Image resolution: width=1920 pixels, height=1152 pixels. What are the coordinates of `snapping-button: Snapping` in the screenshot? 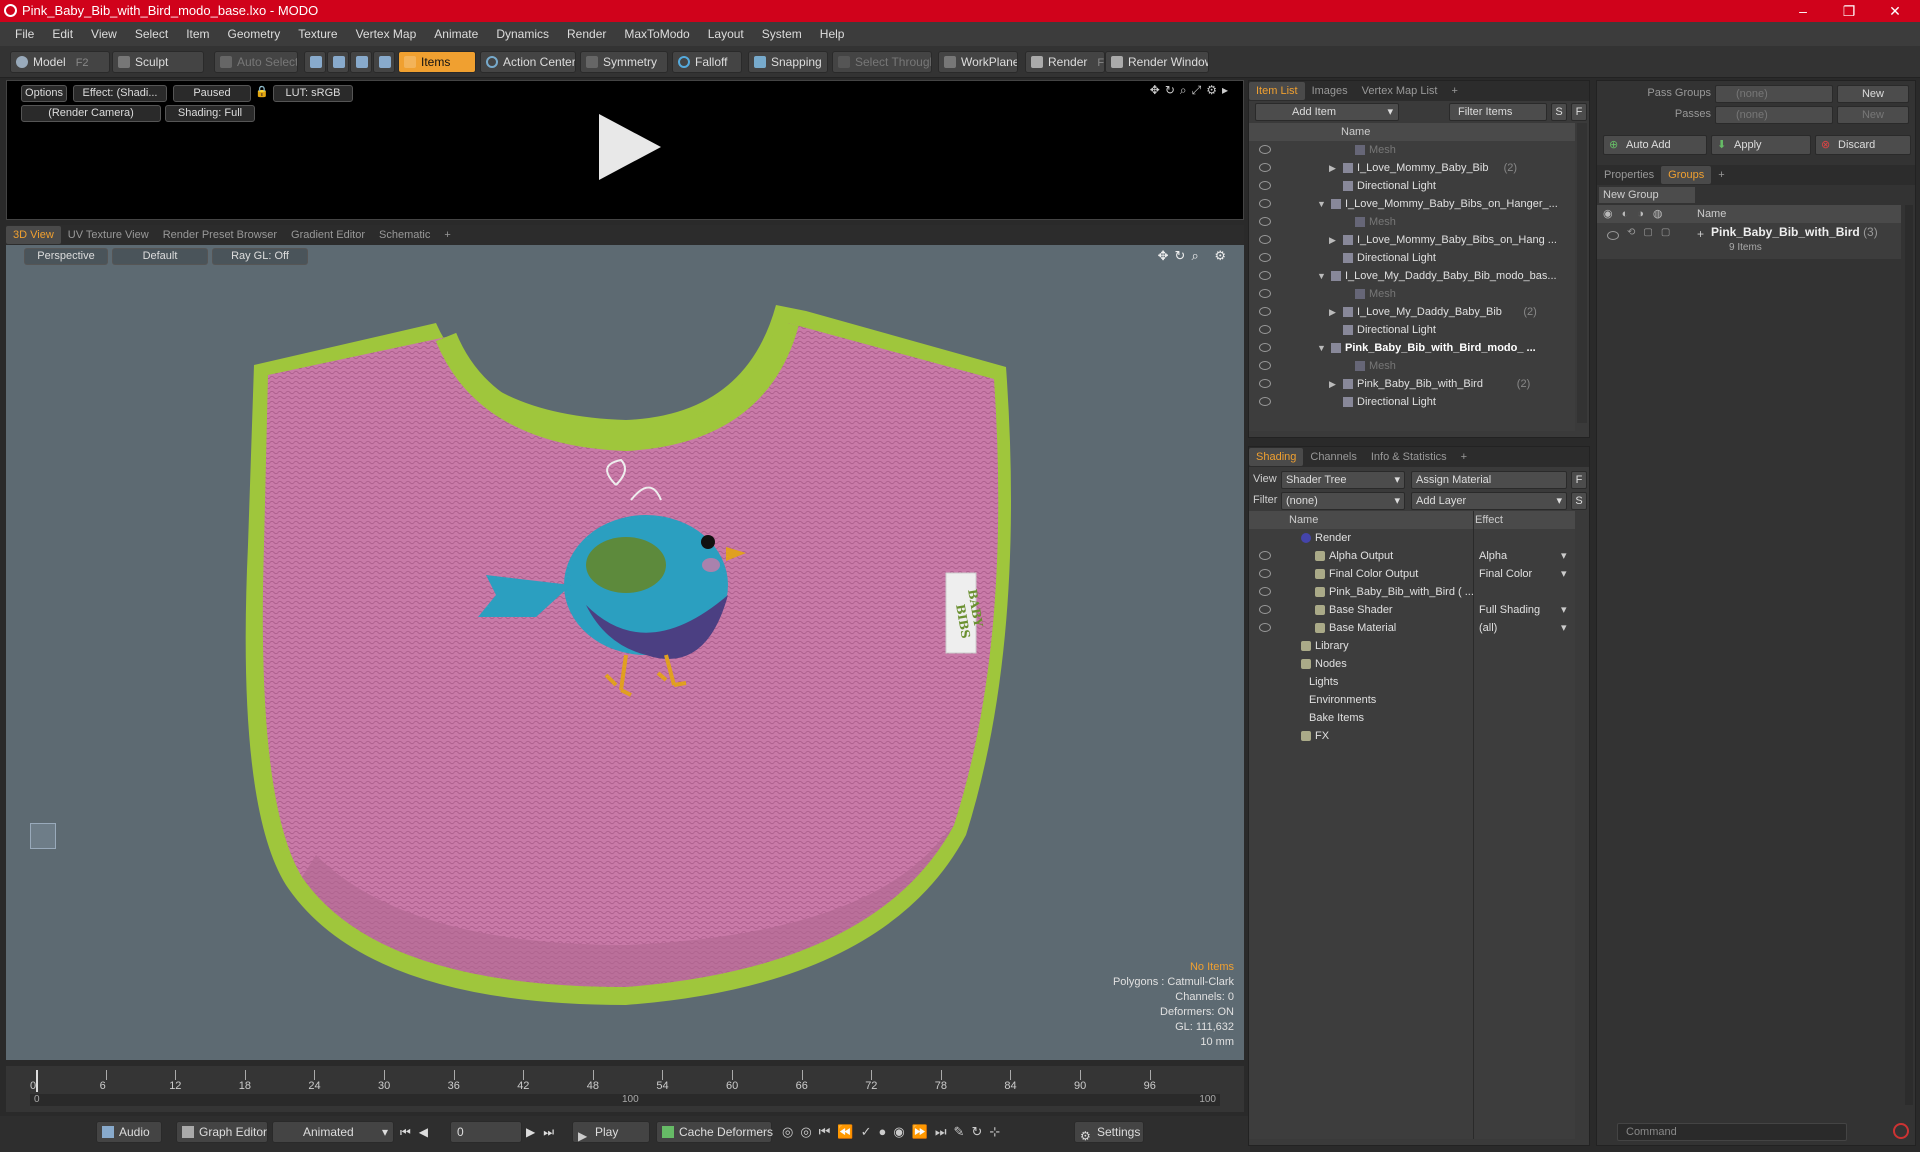 It's located at (788, 62).